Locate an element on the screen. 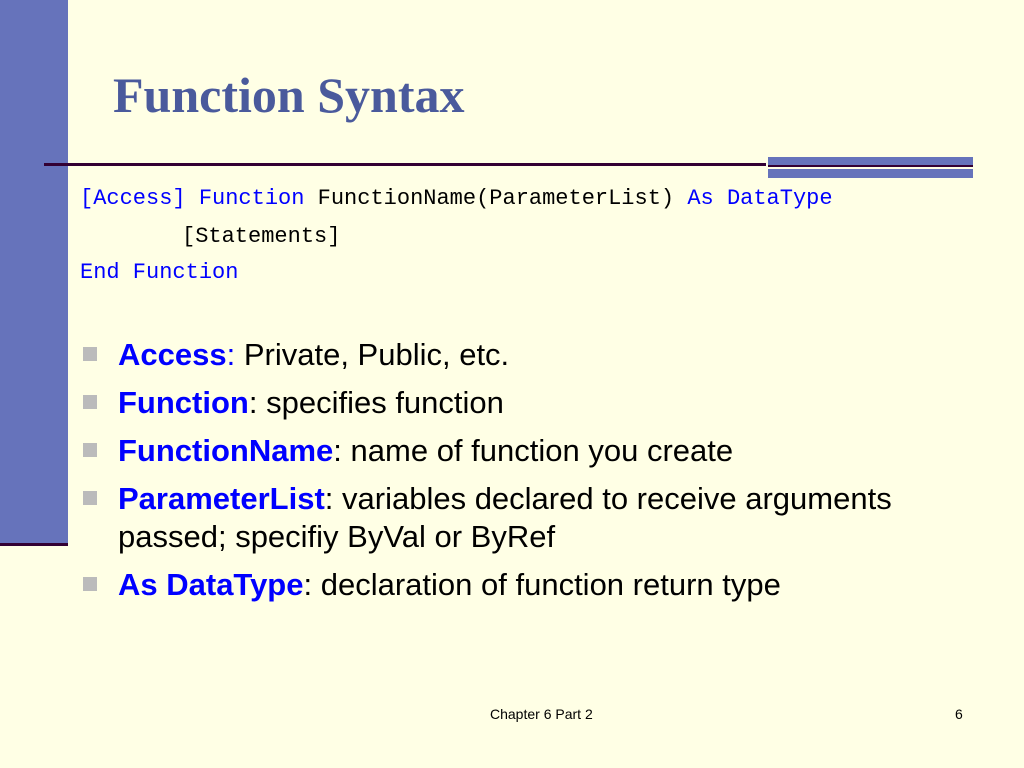  bullet-item: Access: Private, Public, etc. is located at coordinates (530, 355).